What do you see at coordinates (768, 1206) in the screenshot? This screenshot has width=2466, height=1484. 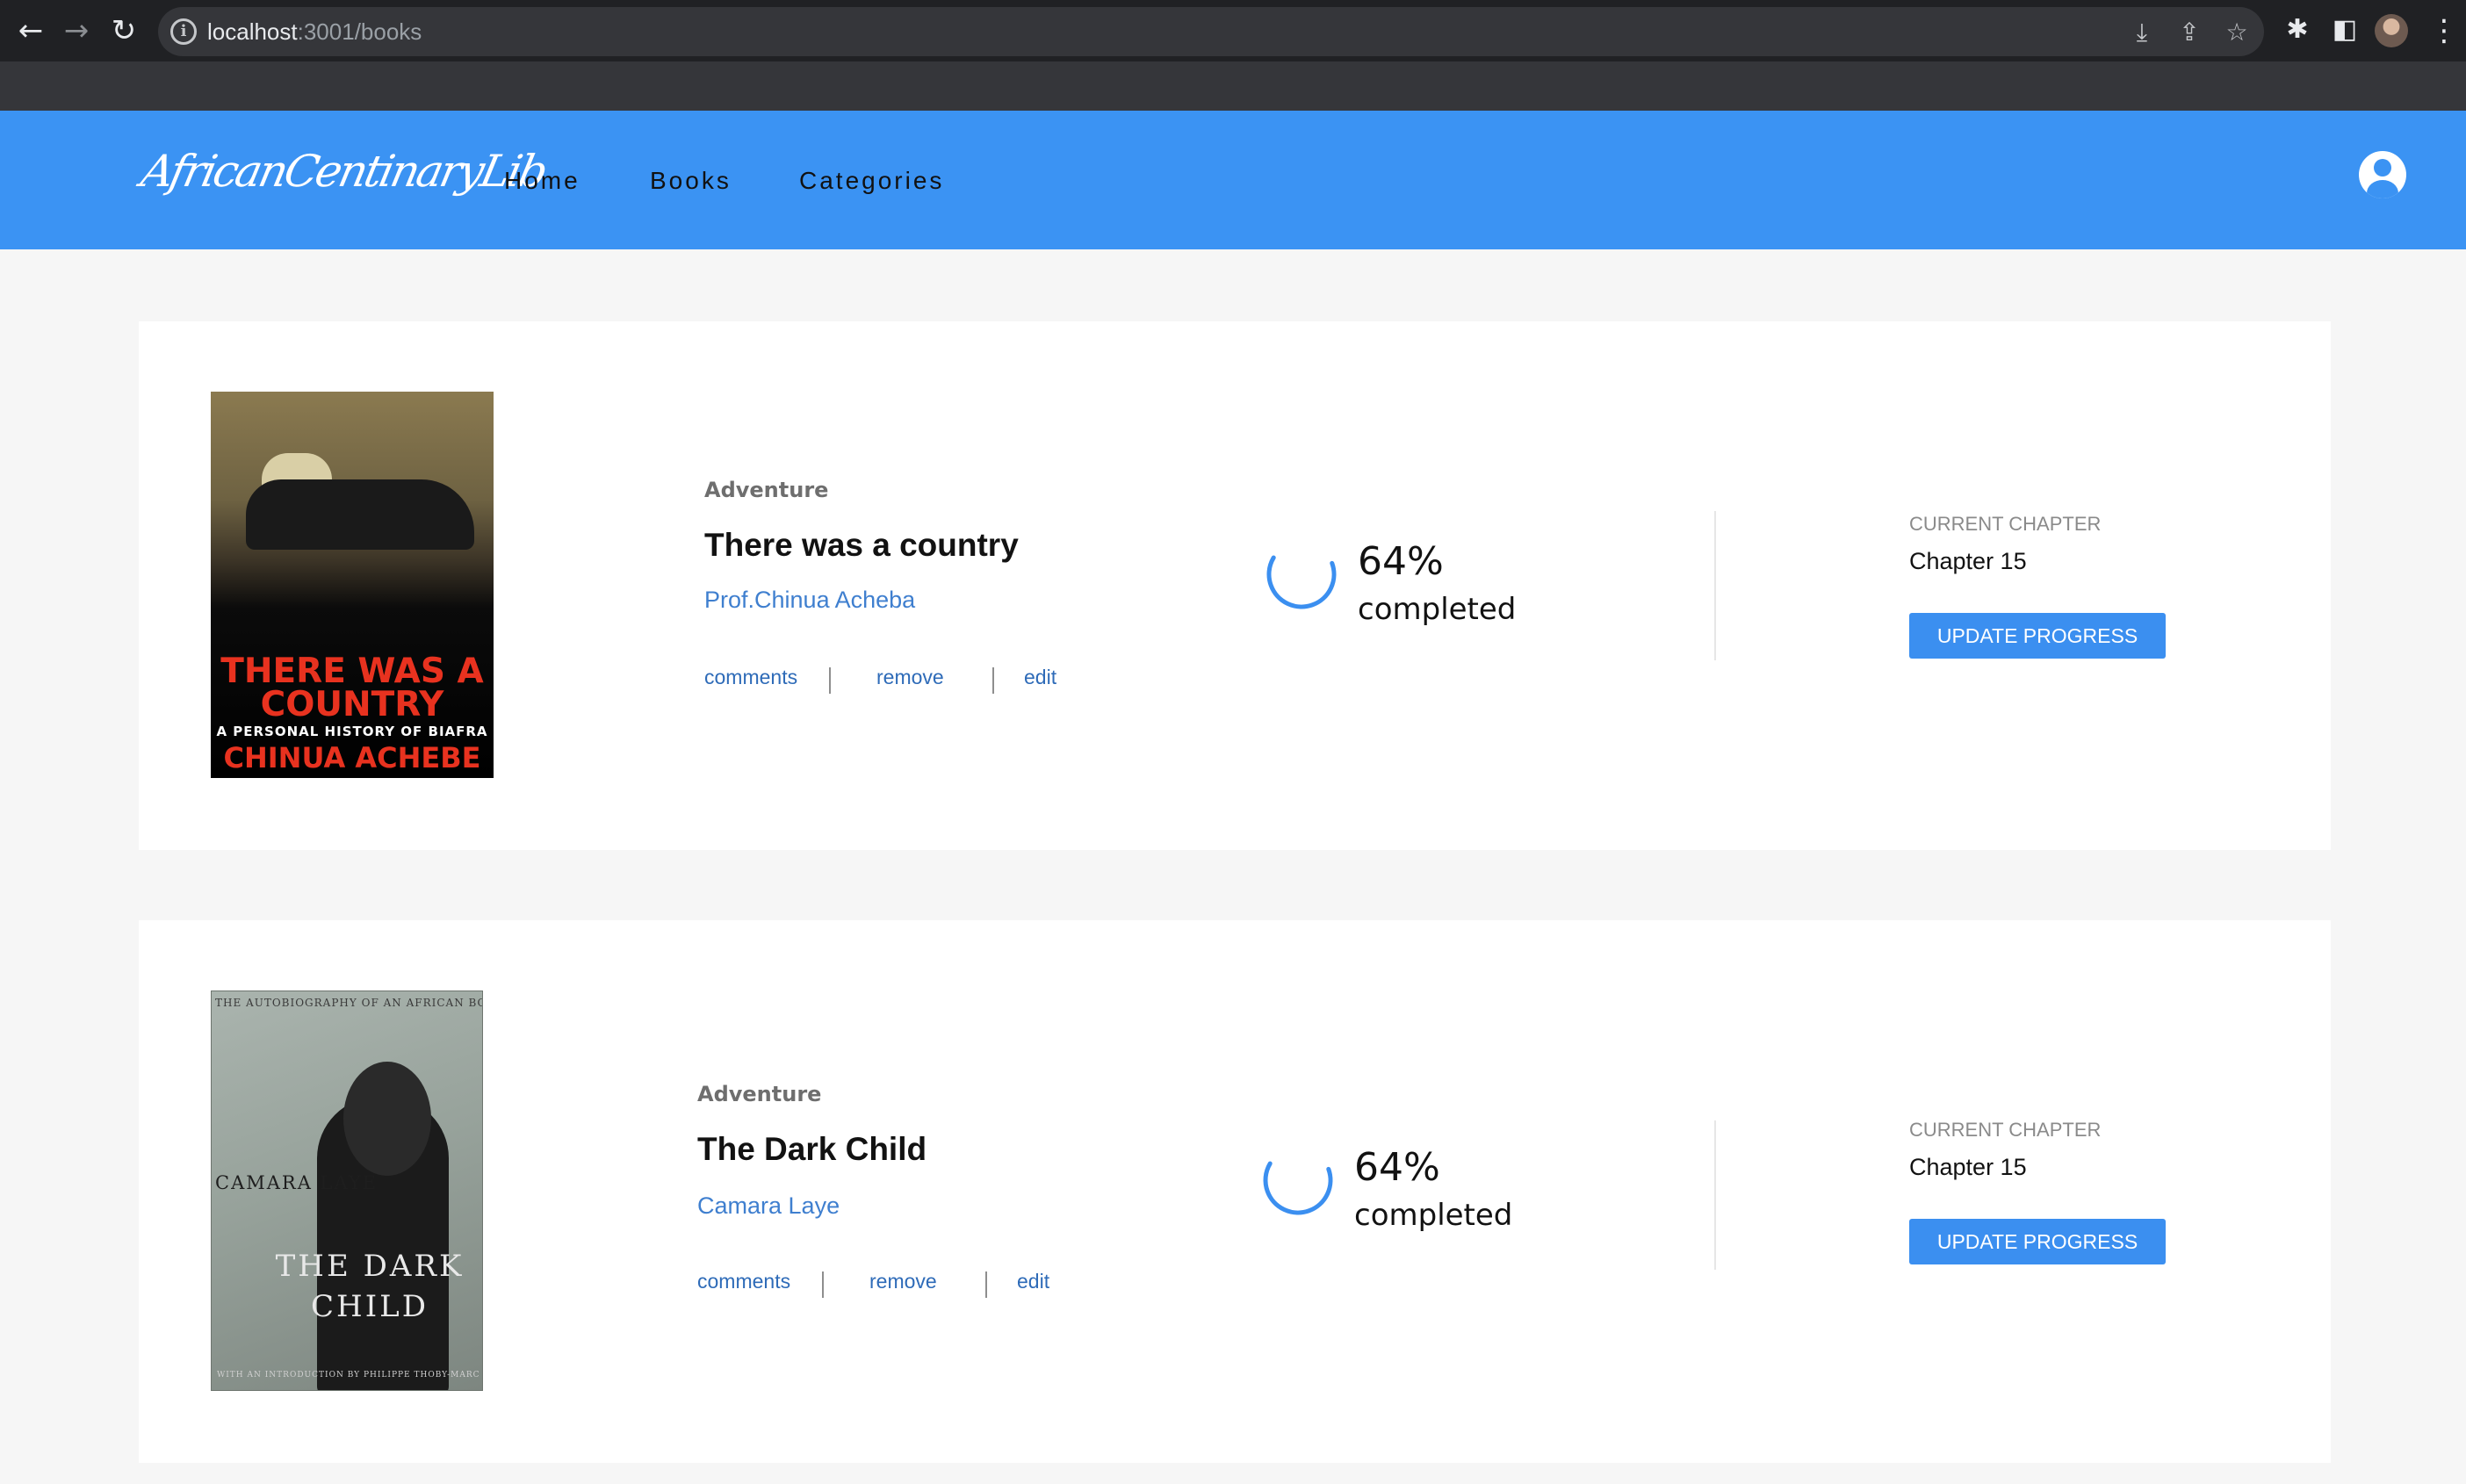 I see `book-author: Camara Laye` at bounding box center [768, 1206].